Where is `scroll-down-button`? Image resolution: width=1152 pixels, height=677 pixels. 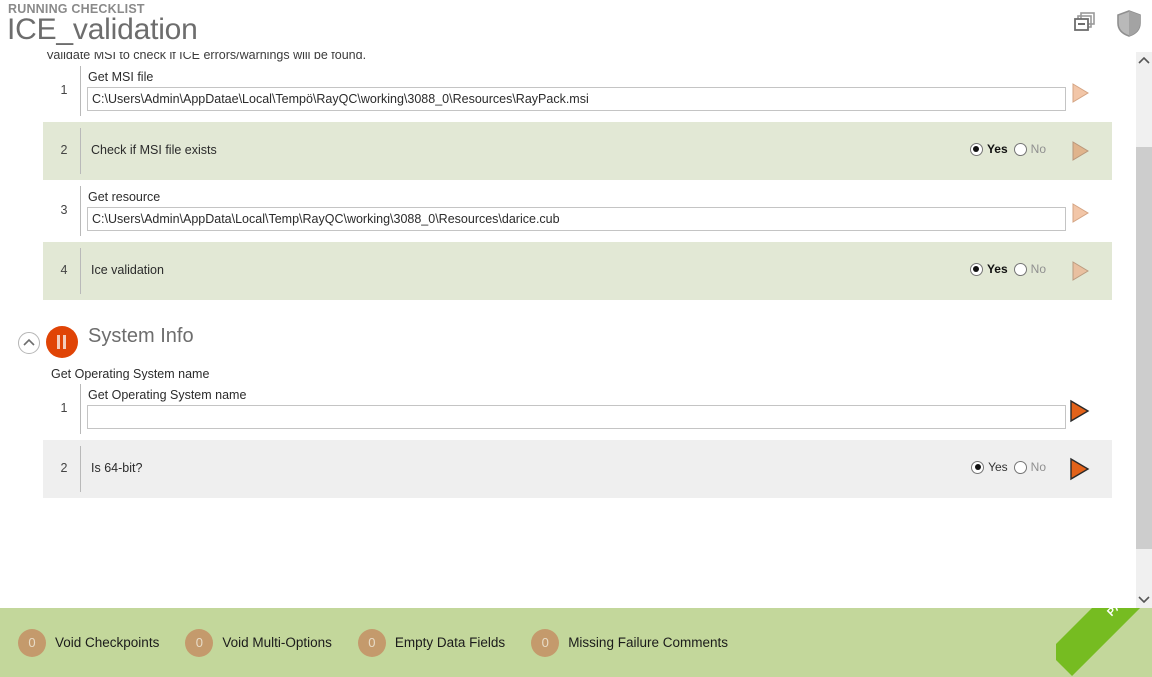 scroll-down-button is located at coordinates (1144, 599).